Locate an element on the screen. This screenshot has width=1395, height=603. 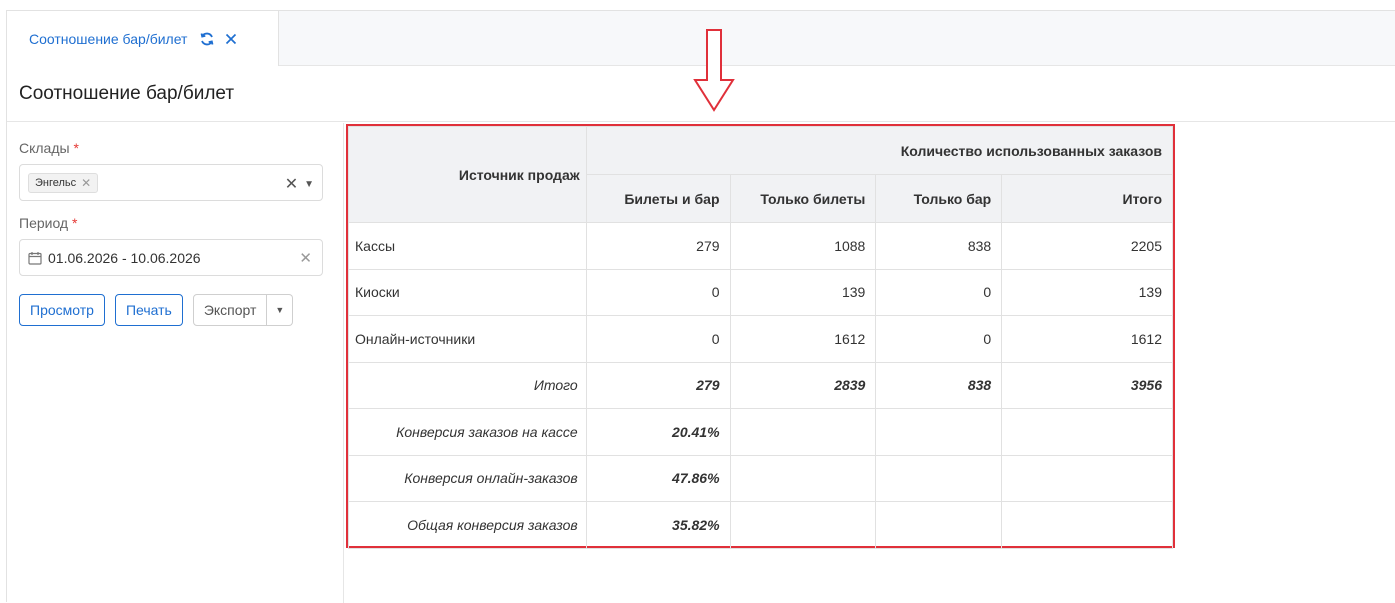
conversion-value: 35.82% is located at coordinates (658, 525).